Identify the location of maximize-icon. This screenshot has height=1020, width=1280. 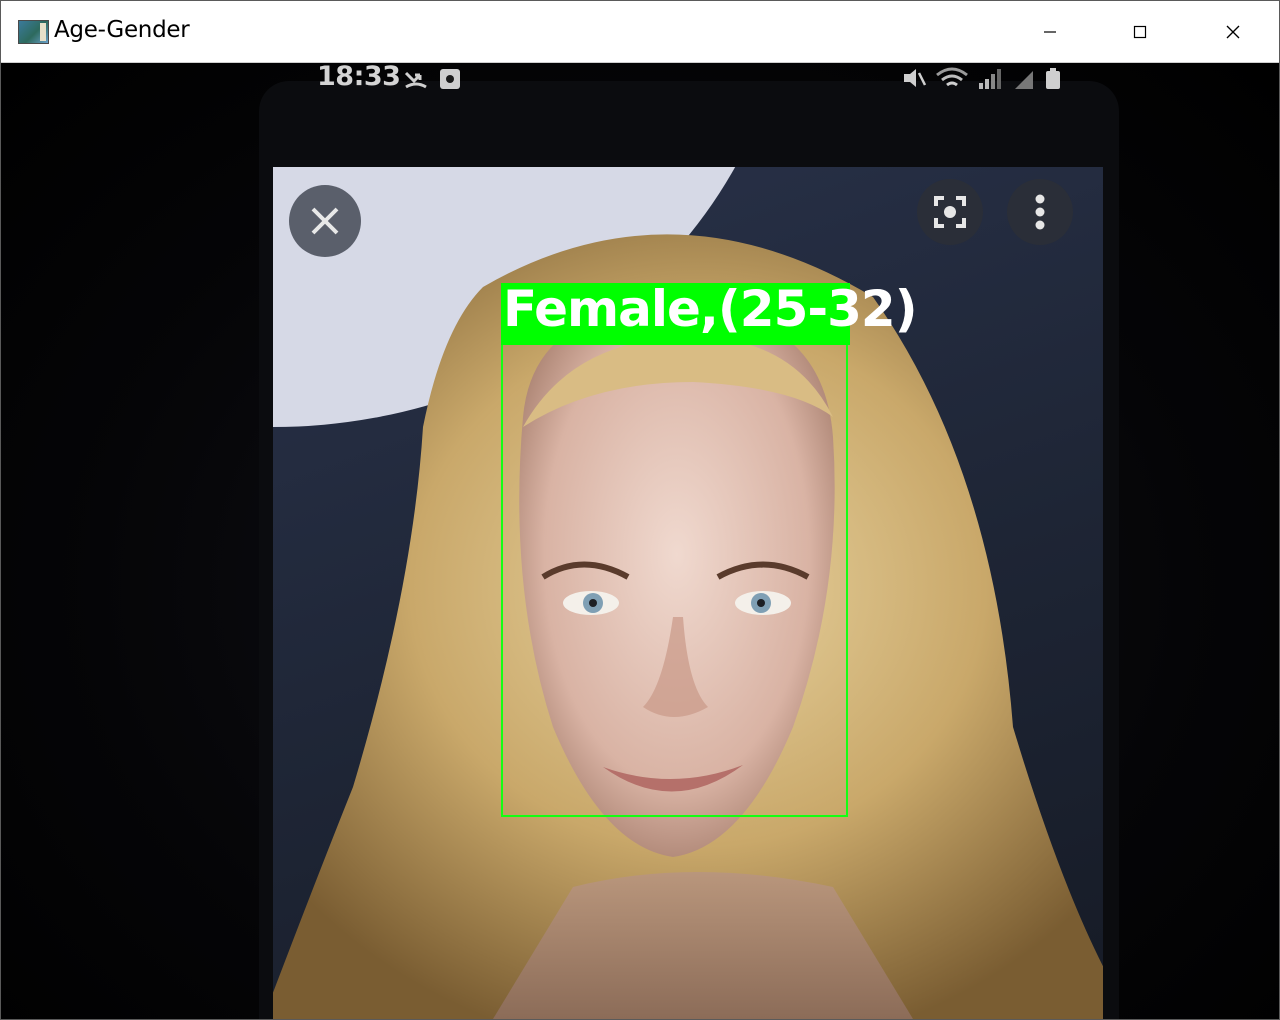
(1140, 31).